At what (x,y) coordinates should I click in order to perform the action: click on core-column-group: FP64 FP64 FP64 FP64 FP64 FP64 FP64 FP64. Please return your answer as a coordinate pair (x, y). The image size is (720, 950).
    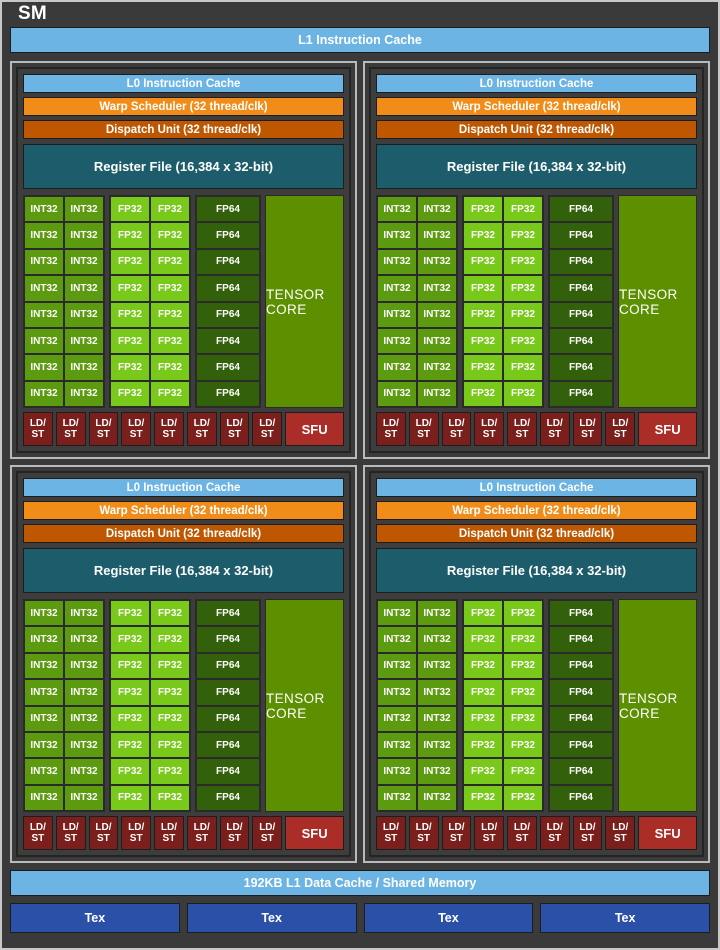
    Looking at the image, I should click on (581, 301).